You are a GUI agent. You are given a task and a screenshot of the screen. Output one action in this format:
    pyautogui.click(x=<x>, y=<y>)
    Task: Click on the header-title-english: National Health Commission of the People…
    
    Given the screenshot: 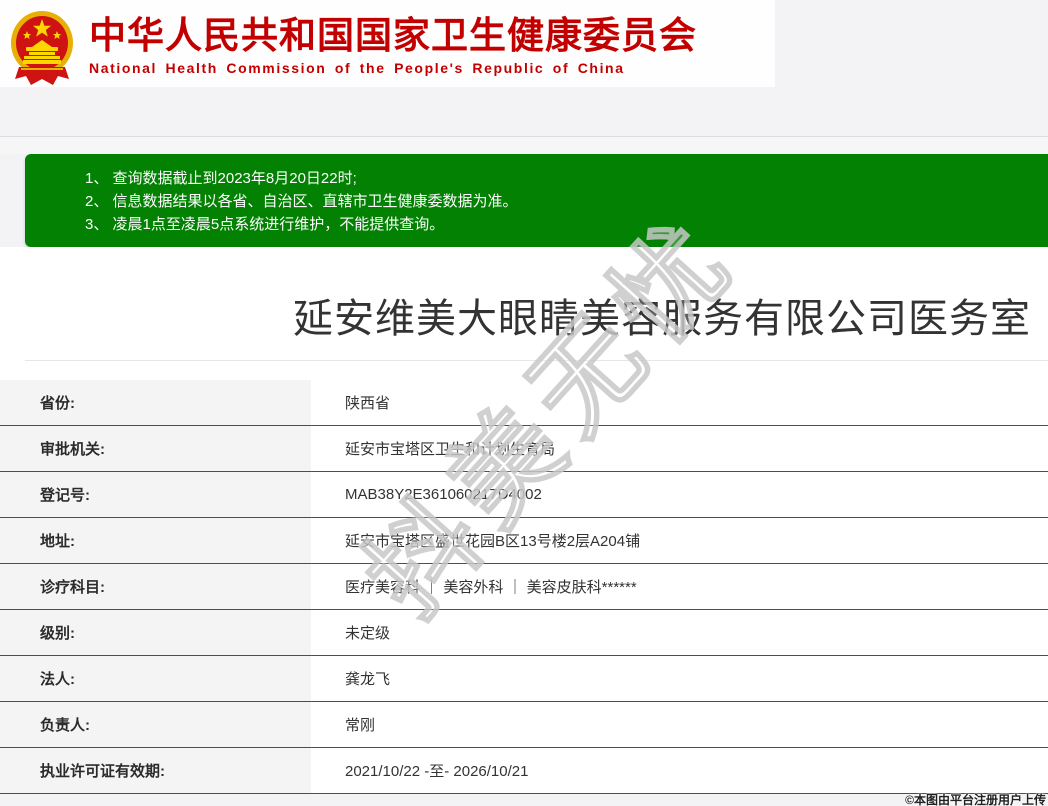 What is the action you would take?
    pyautogui.click(x=357, y=68)
    